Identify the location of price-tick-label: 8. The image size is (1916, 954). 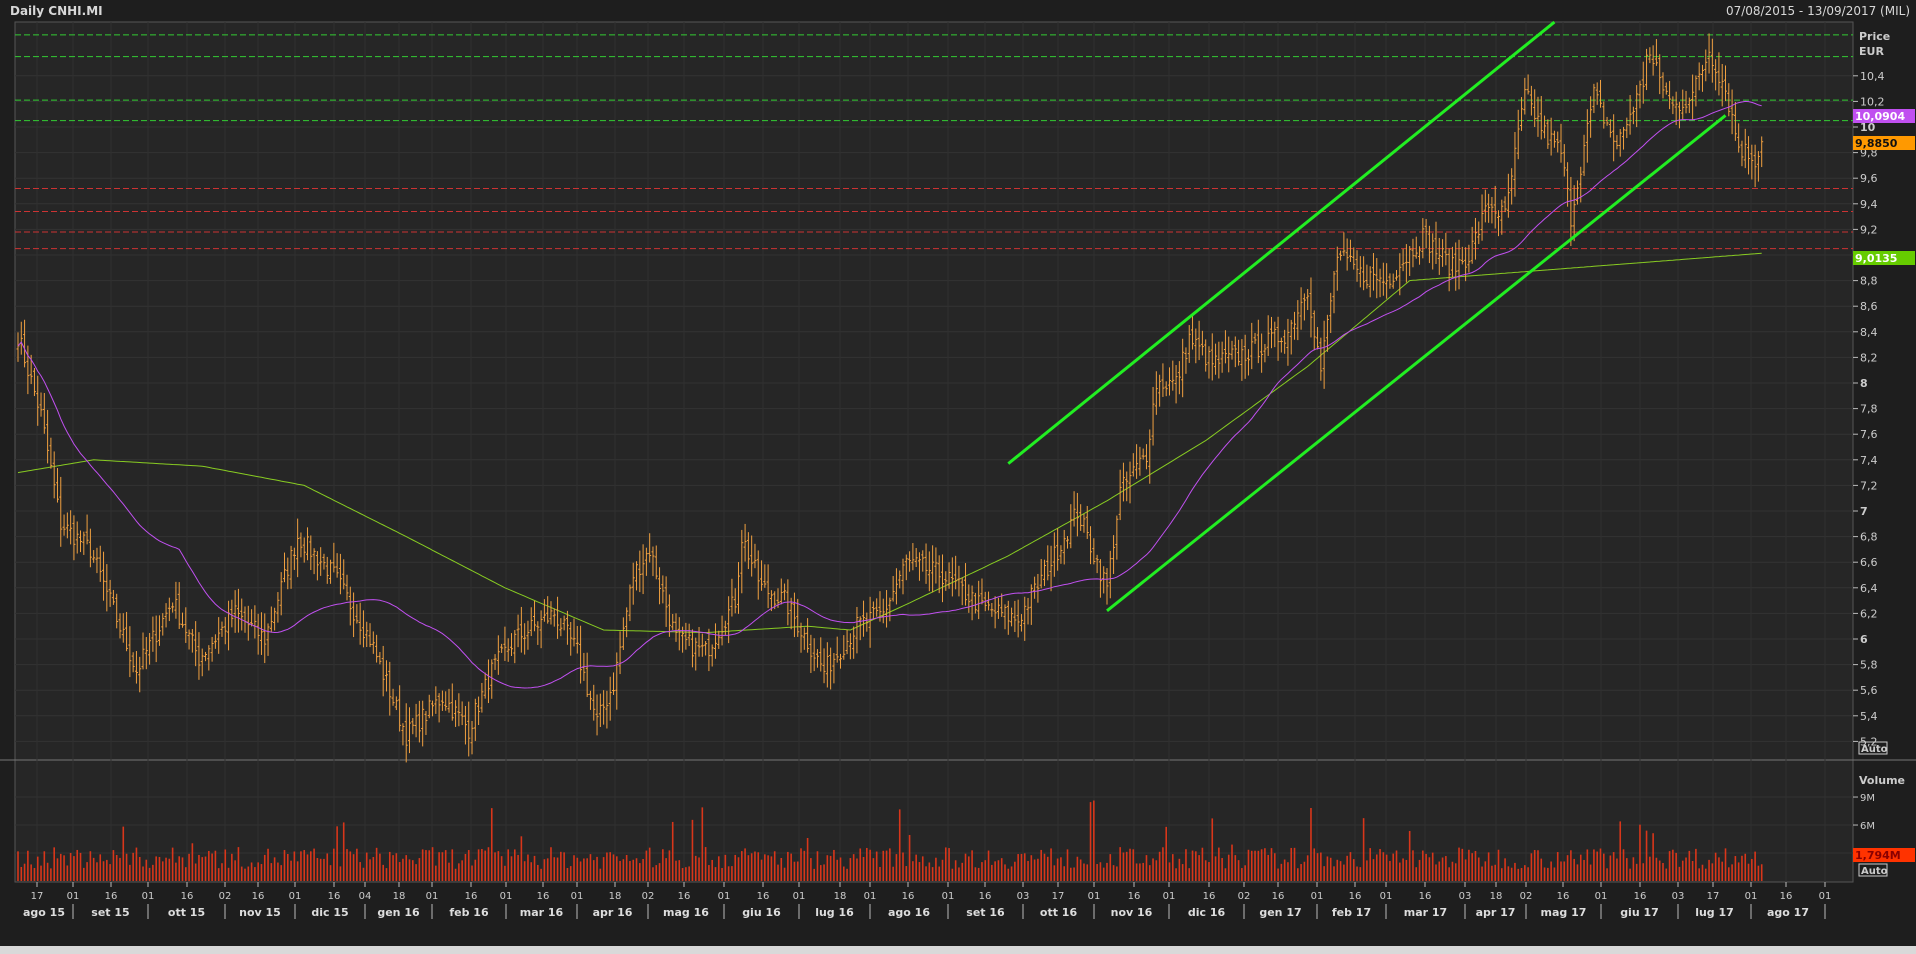
(1864, 383).